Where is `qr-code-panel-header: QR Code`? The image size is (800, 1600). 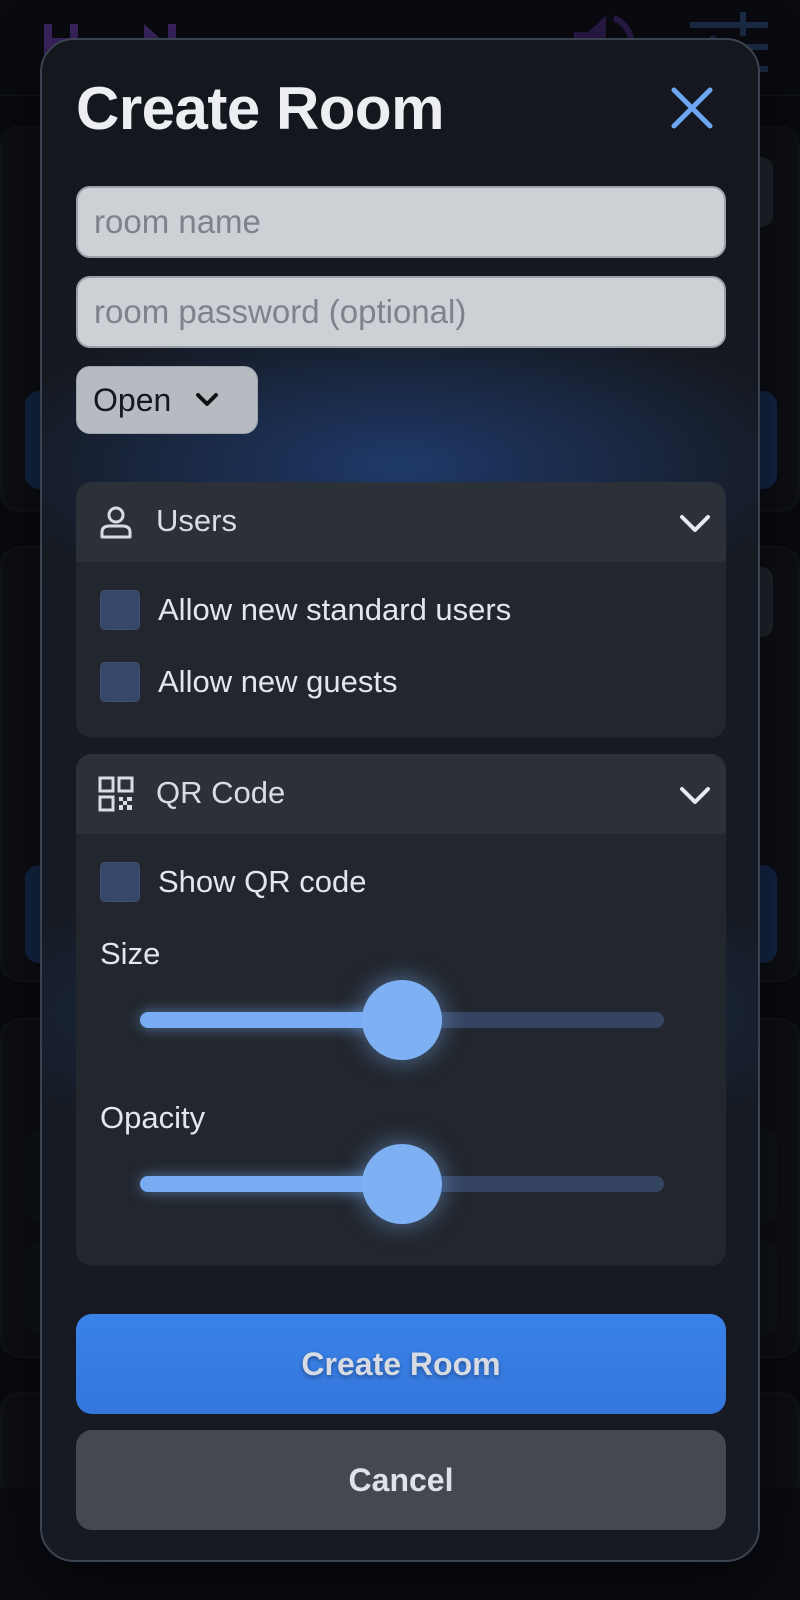
qr-code-panel-header: QR Code is located at coordinates (401, 794).